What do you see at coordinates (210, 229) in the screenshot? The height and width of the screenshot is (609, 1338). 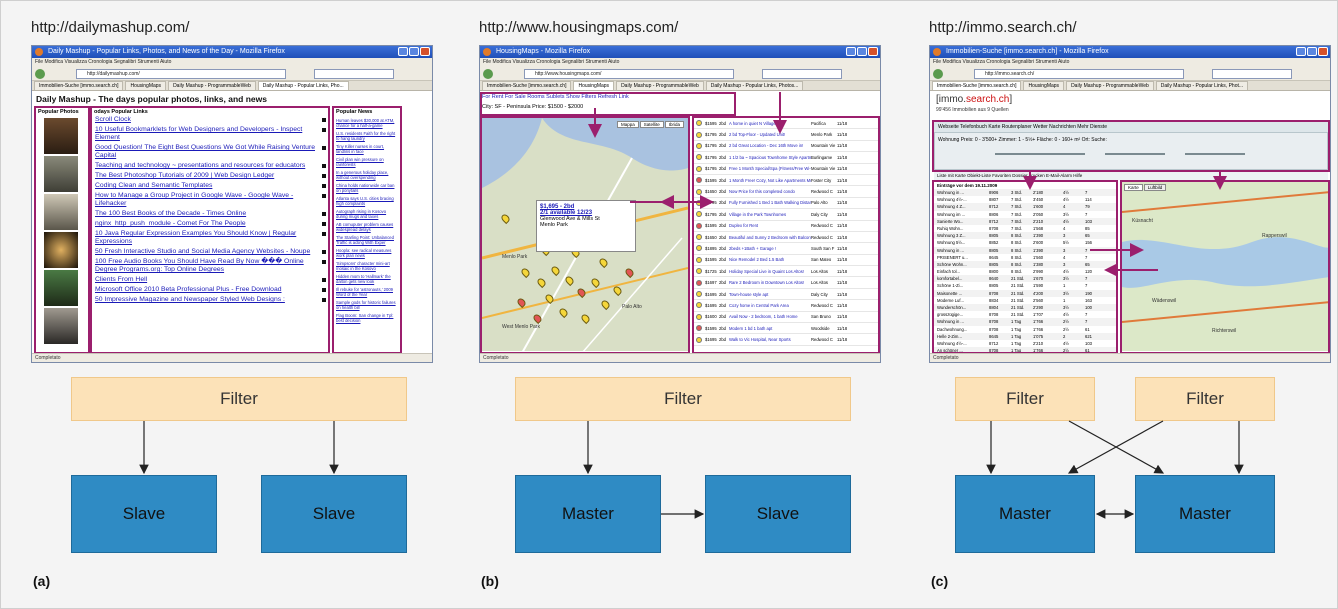 I see `highlight-links` at bounding box center [210, 229].